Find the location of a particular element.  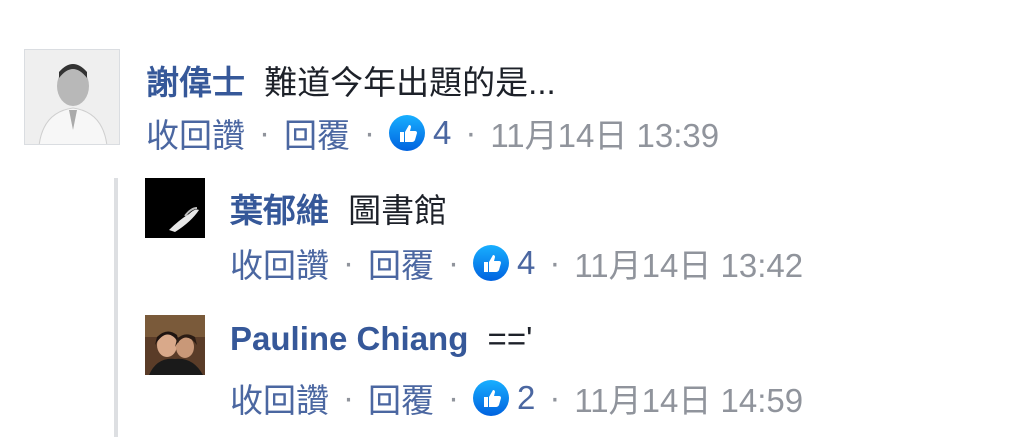

like-count: 2 is located at coordinates (526, 398).